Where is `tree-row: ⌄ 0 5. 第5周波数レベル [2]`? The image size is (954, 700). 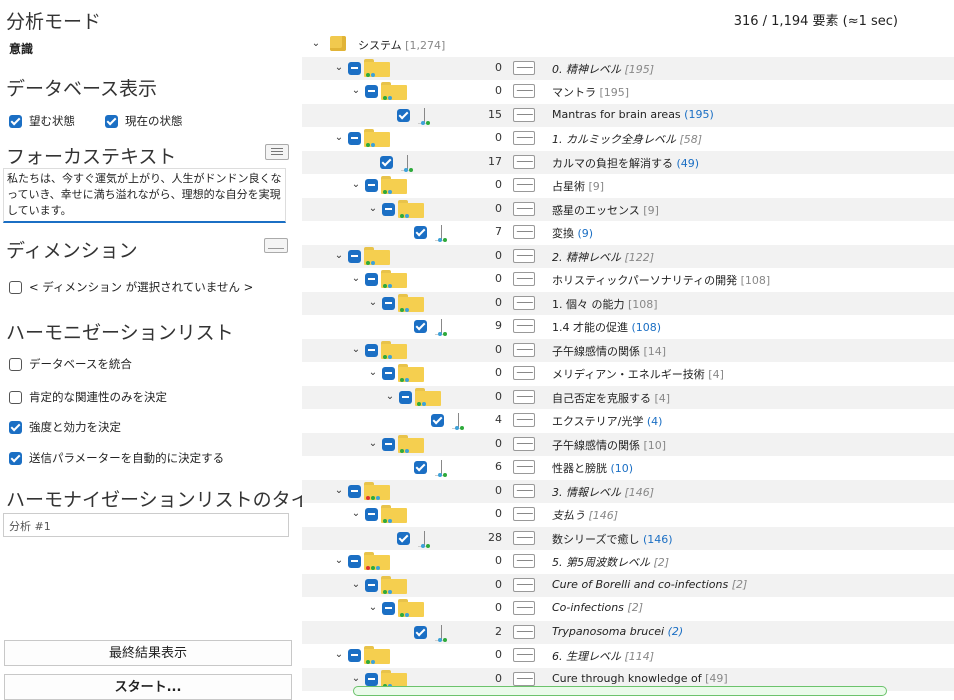 tree-row: ⌄ 0 5. 第5周波数レベル [2] is located at coordinates (628, 562).